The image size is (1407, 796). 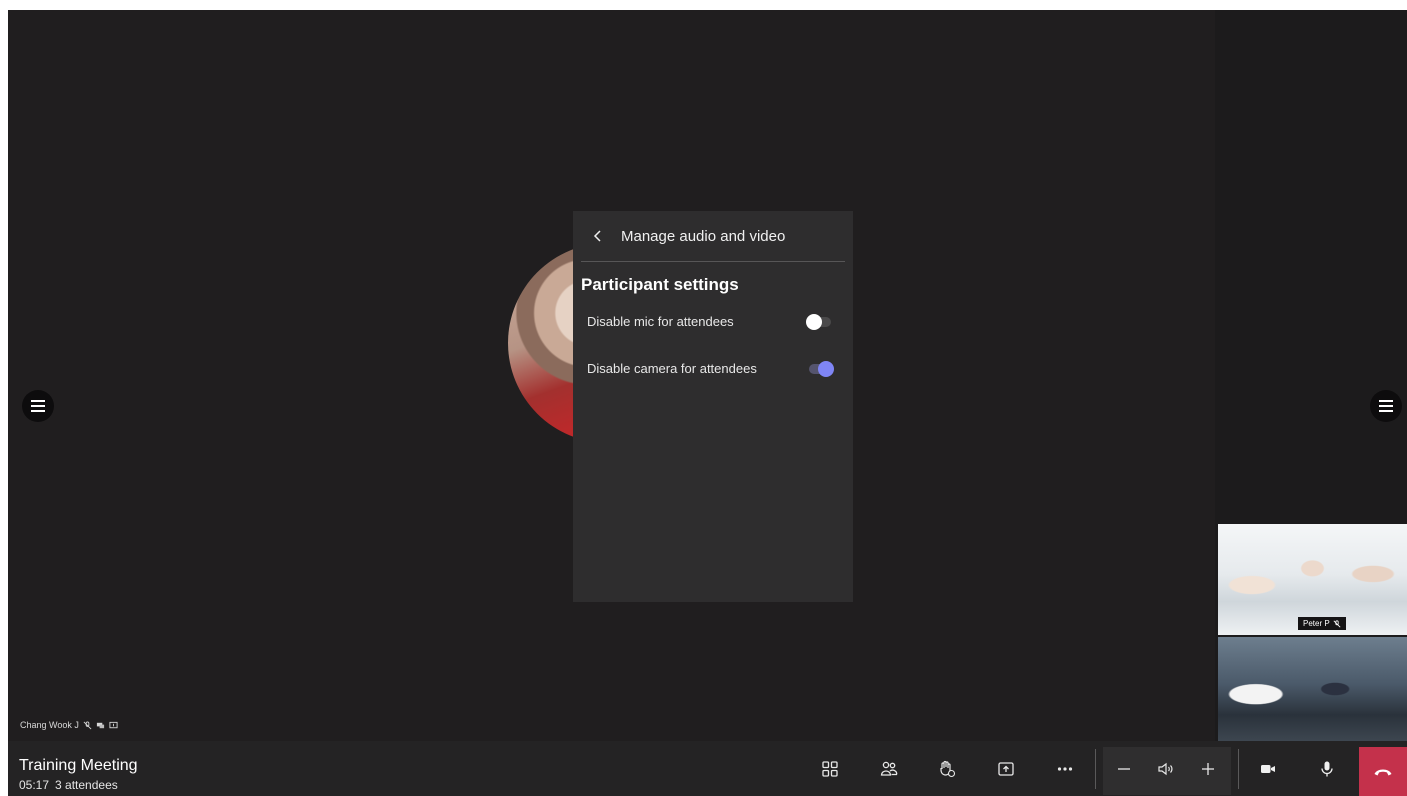 I want to click on mic-icon, so click(x=1327, y=769).